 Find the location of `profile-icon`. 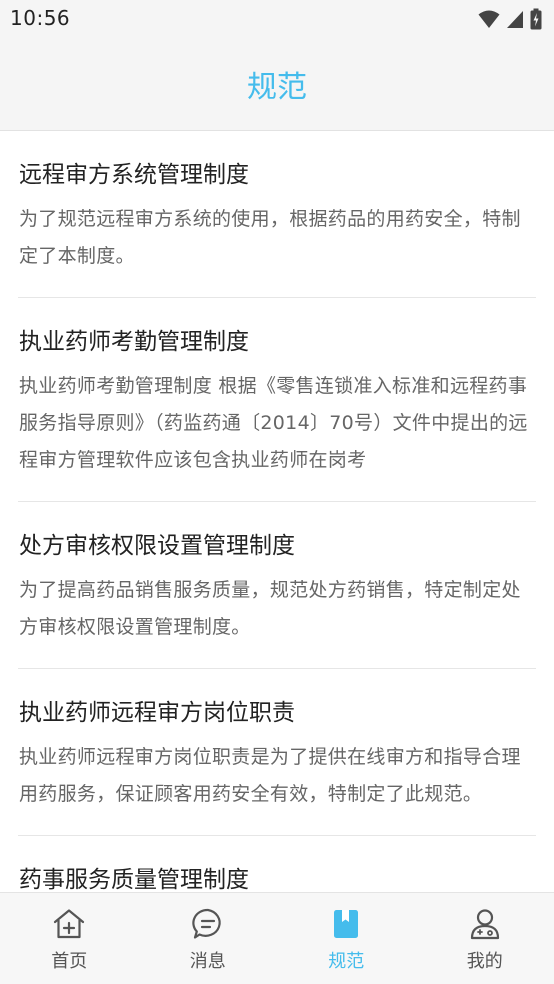

profile-icon is located at coordinates (484, 924).